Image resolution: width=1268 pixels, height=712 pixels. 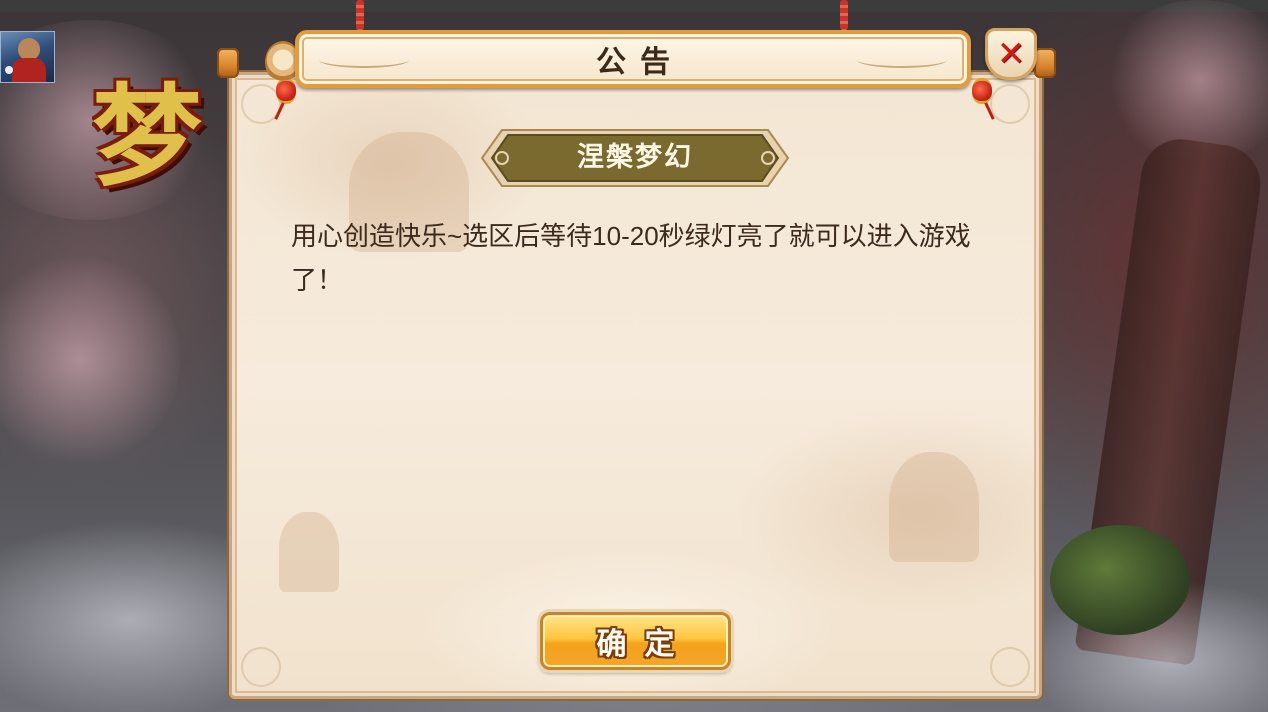 I want to click on lantern-icon, so click(x=982, y=91).